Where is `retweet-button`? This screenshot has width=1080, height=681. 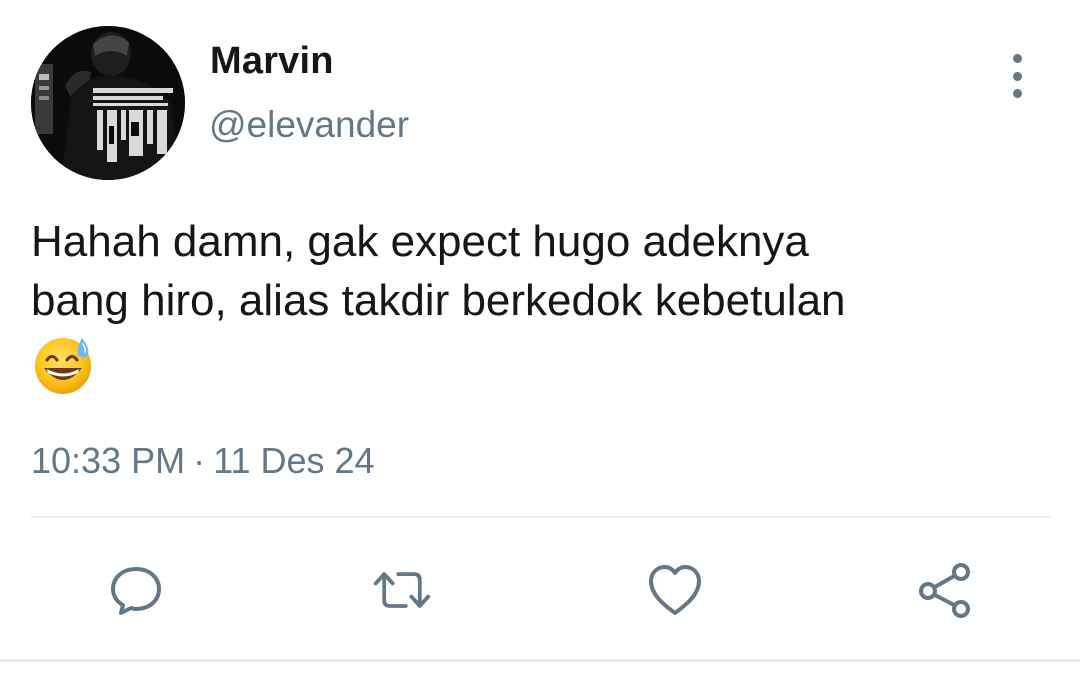
retweet-button is located at coordinates (402, 590).